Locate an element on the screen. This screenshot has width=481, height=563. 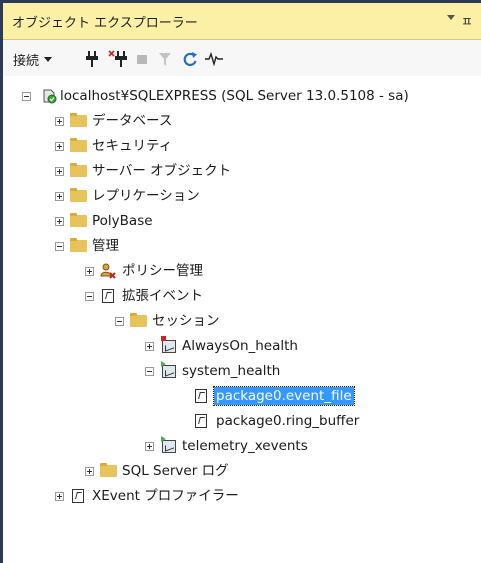
tree-item-label: サーバー オブジェクト is located at coordinates (162, 171).